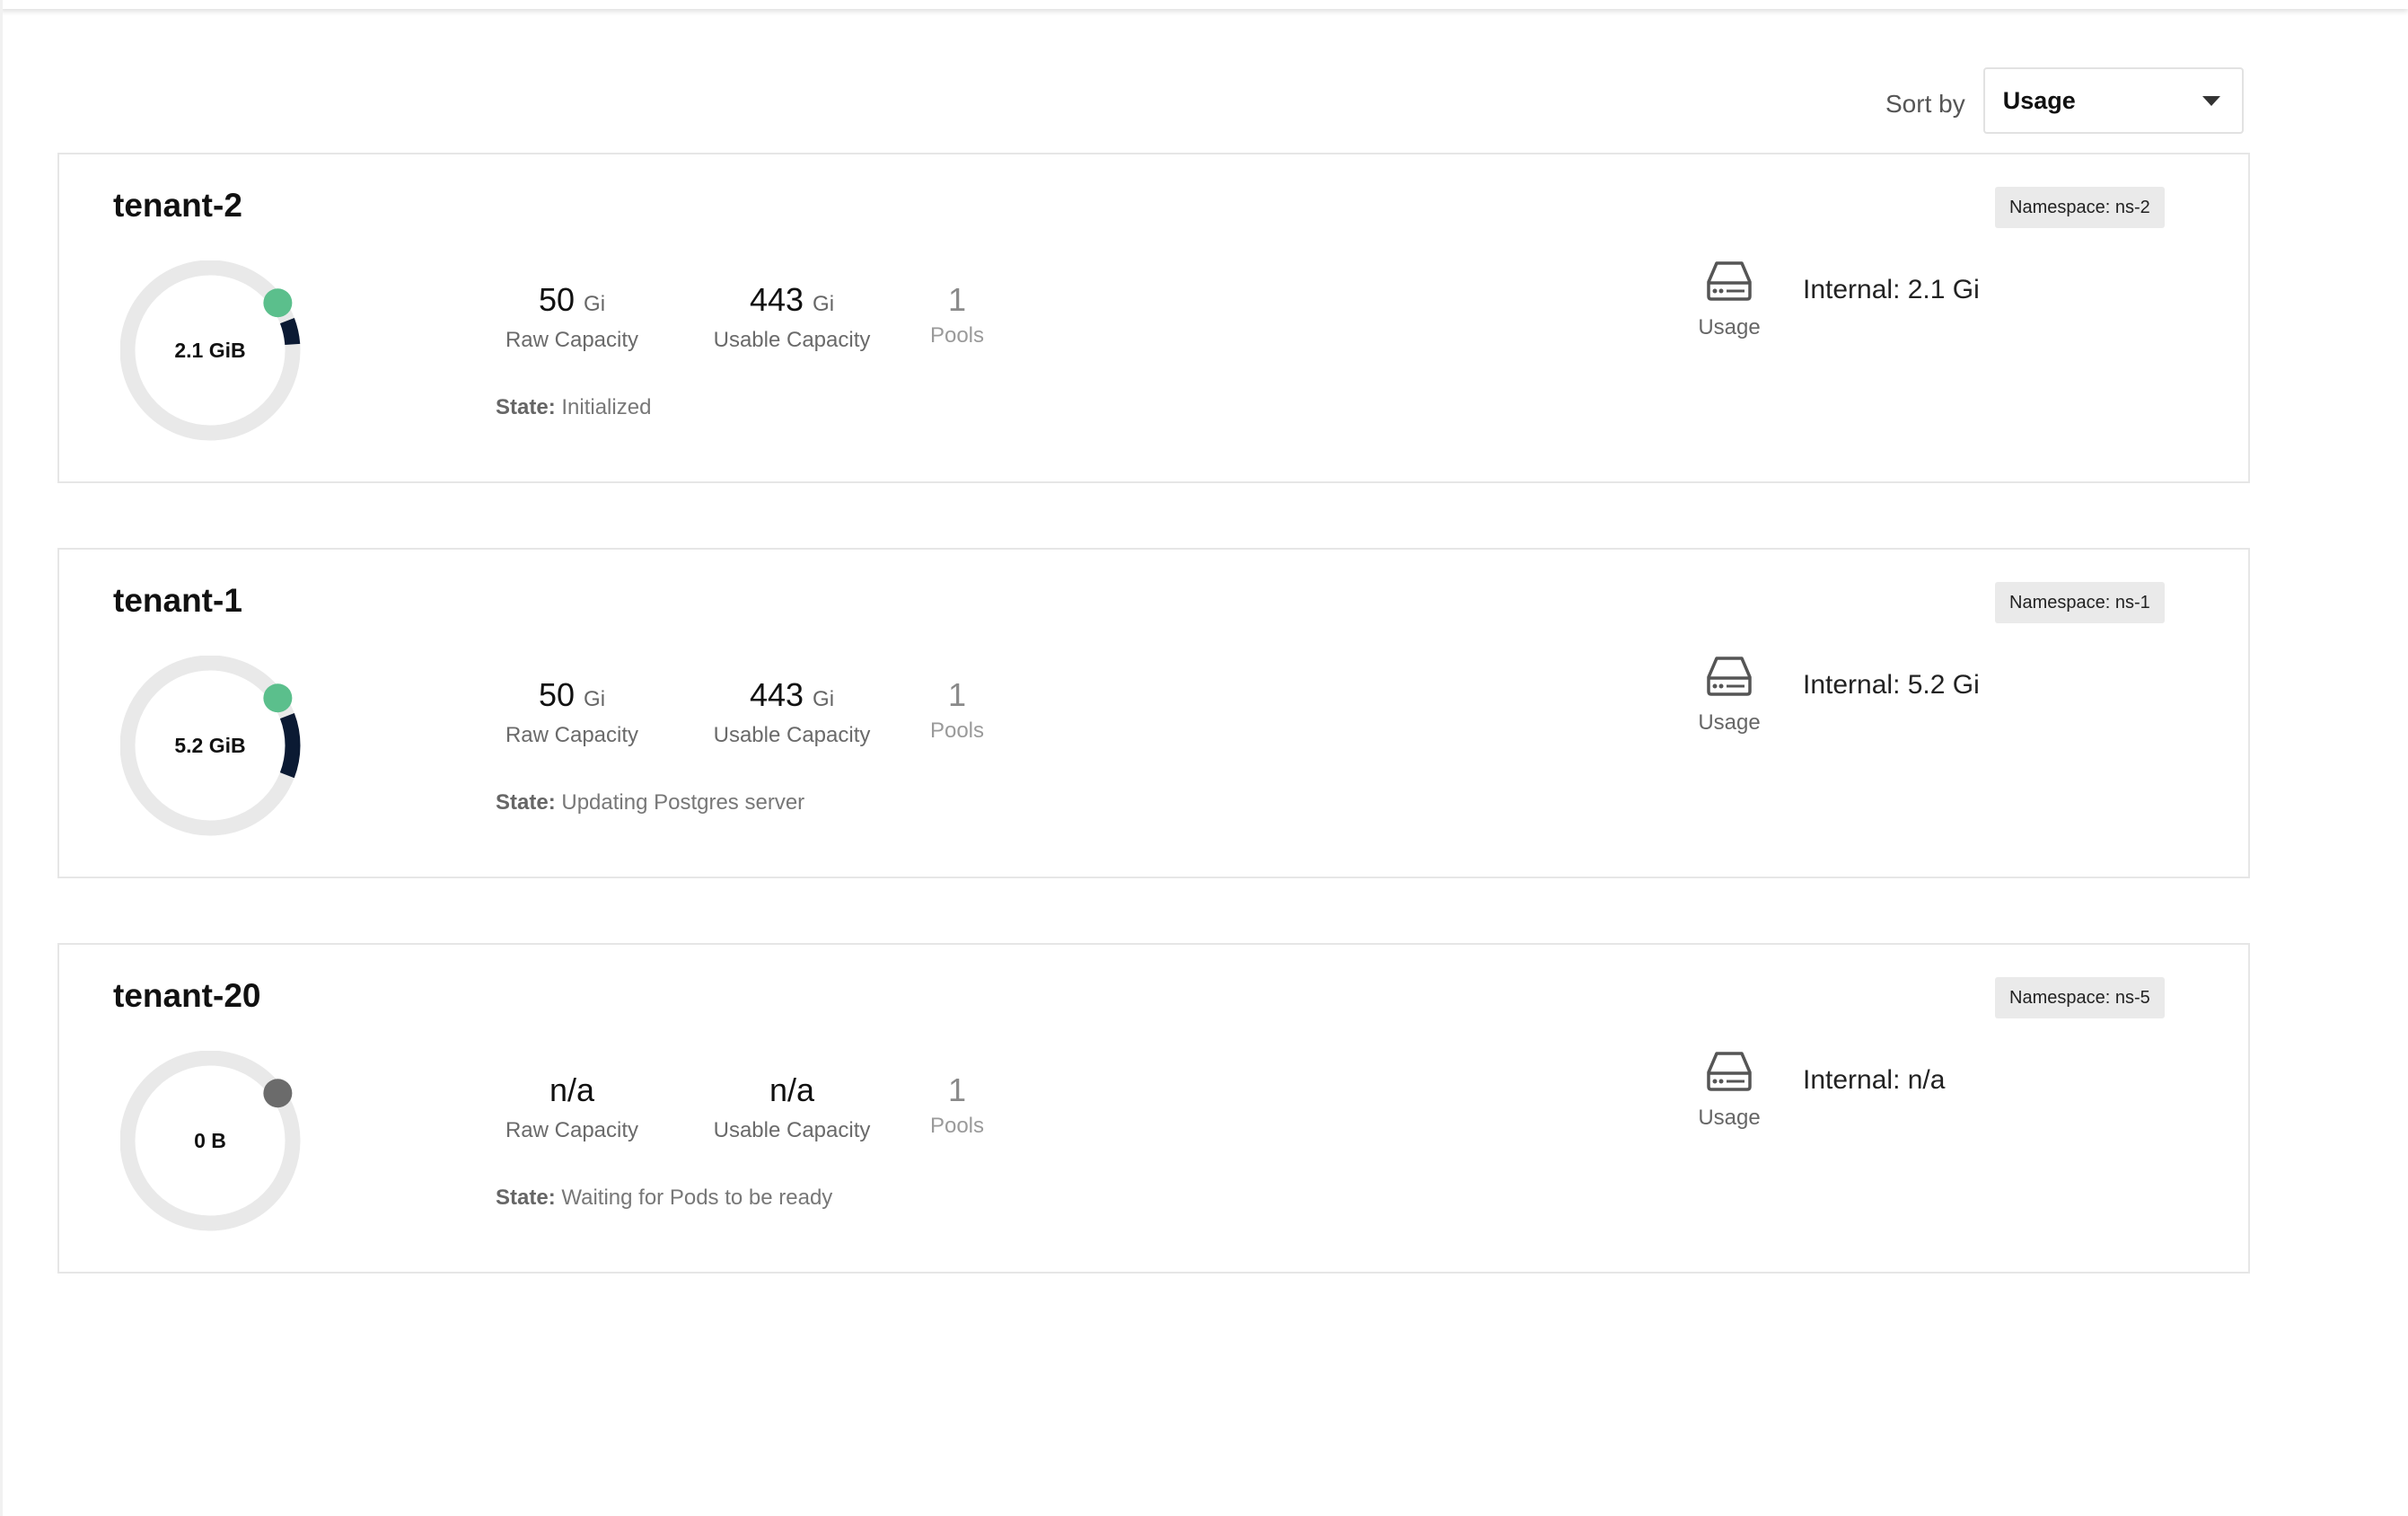 Image resolution: width=2408 pixels, height=1516 pixels. What do you see at coordinates (606, 407) in the screenshot?
I see `state-value: Initialized` at bounding box center [606, 407].